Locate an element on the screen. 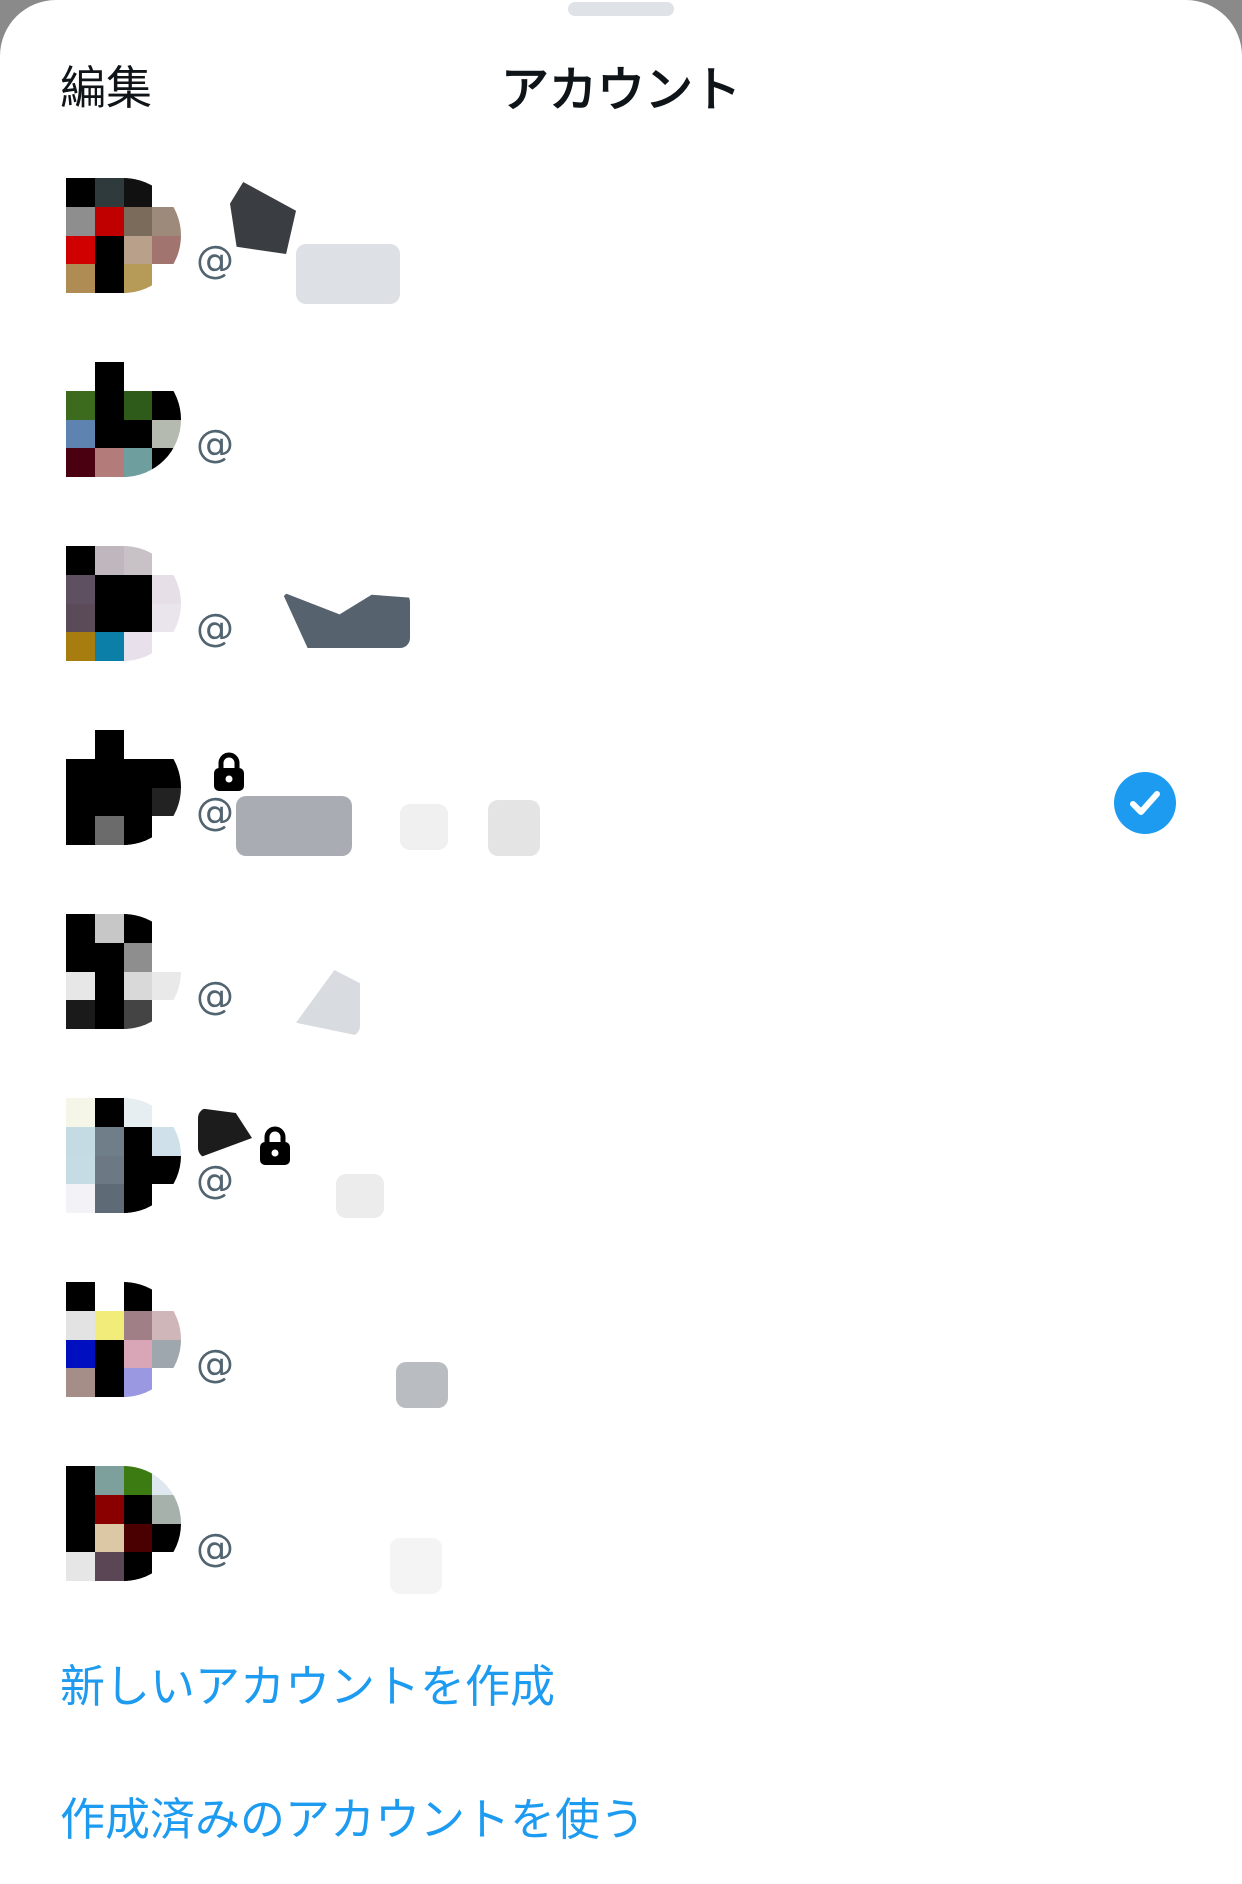 Image resolution: width=1242 pixels, height=1884 pixels. header: 編集 アカウント is located at coordinates (621, 83).